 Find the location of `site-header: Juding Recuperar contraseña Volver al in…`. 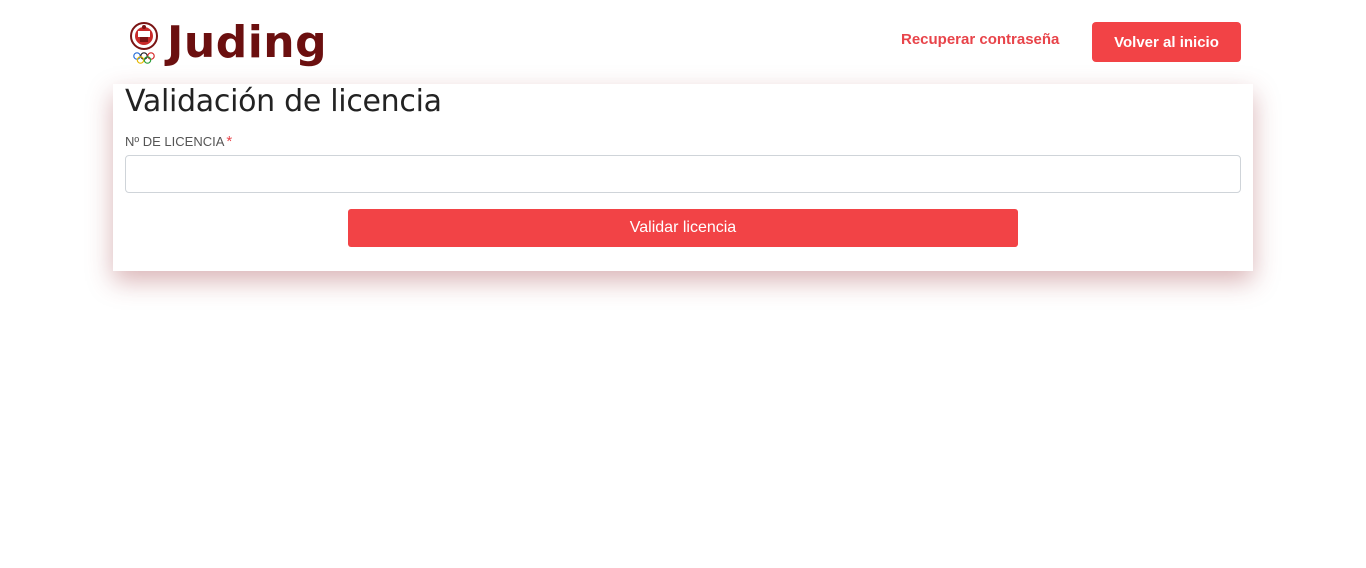

site-header: Juding Recuperar contraseña Volver al in… is located at coordinates (683, 42).